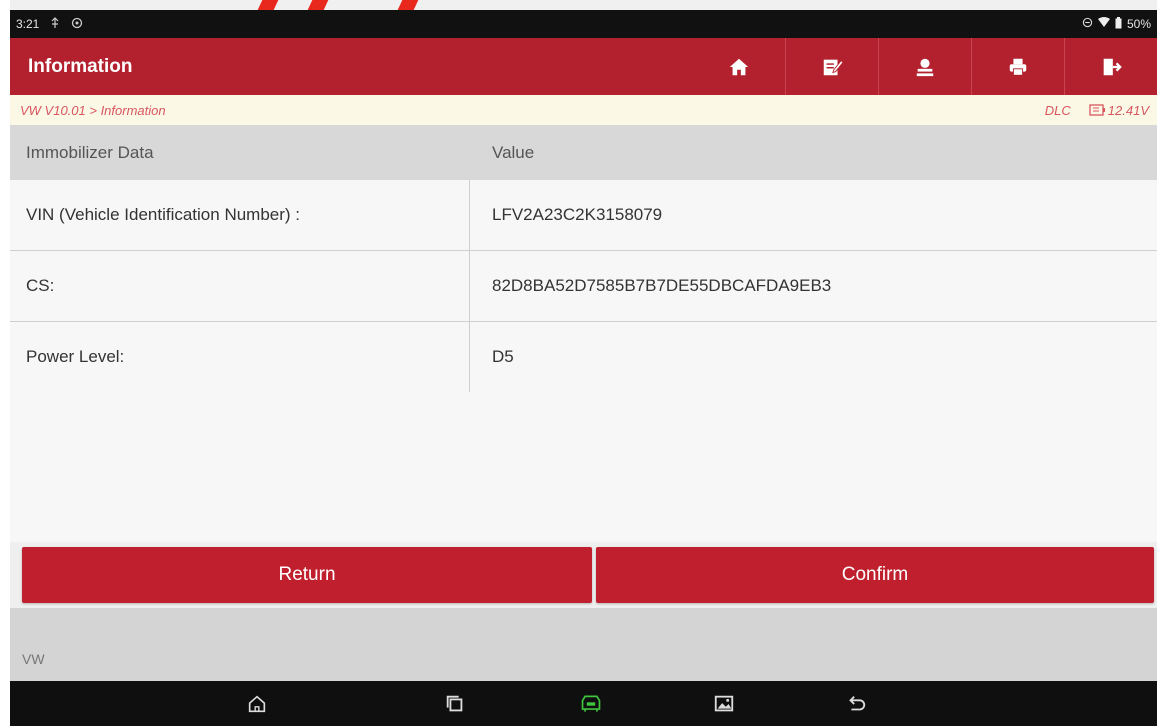  Describe the element at coordinates (240, 357) in the screenshot. I see `row-label: Power Level:` at that location.